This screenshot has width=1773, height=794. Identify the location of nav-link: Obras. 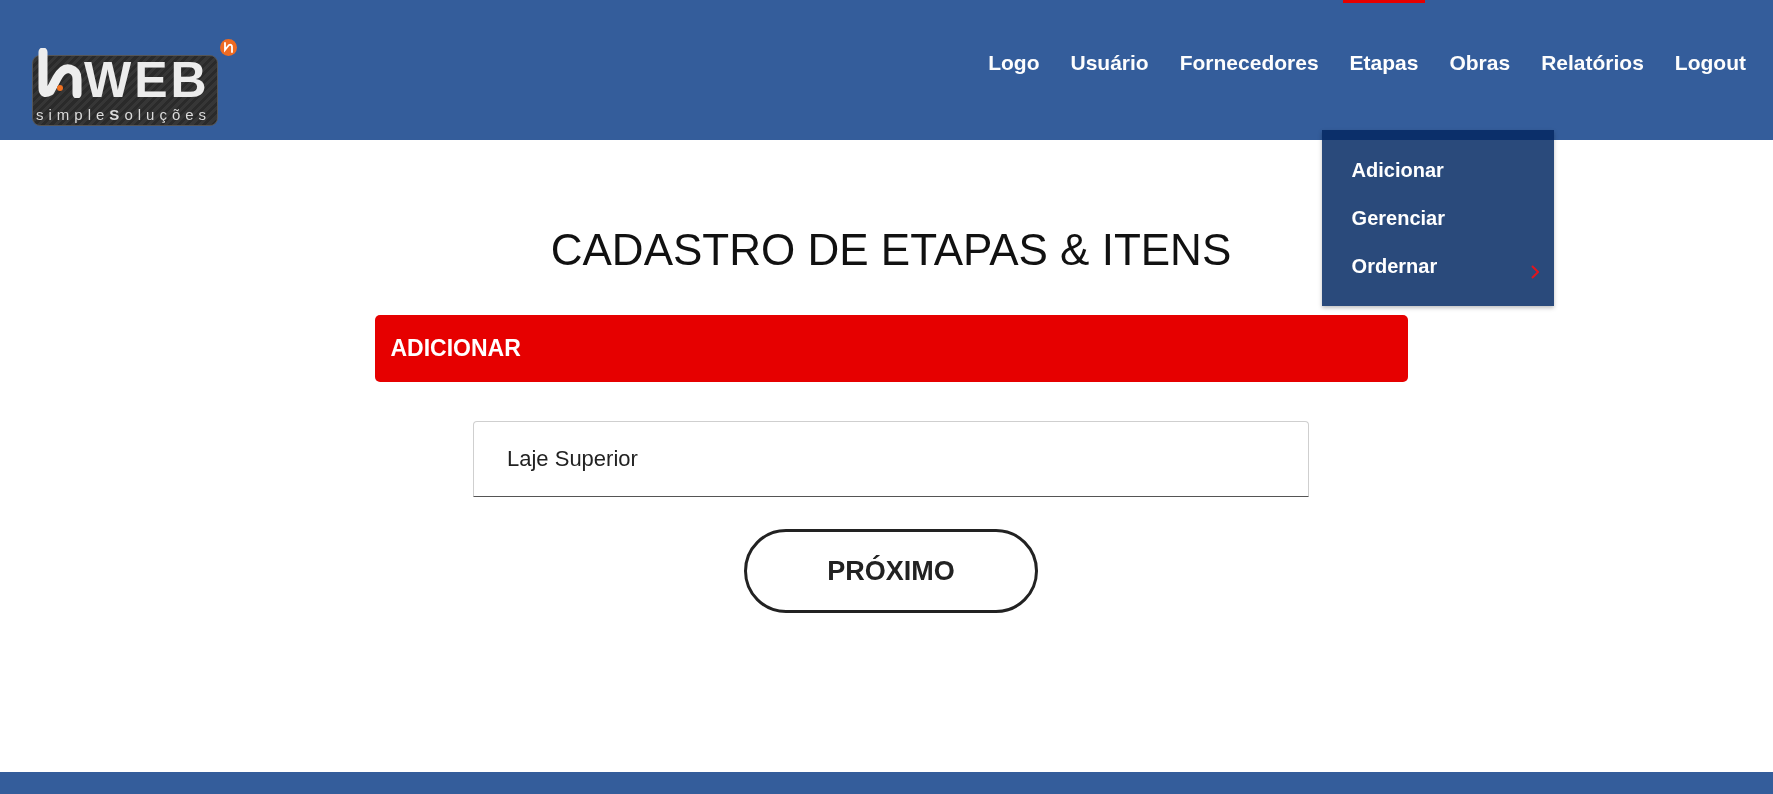
(1480, 63).